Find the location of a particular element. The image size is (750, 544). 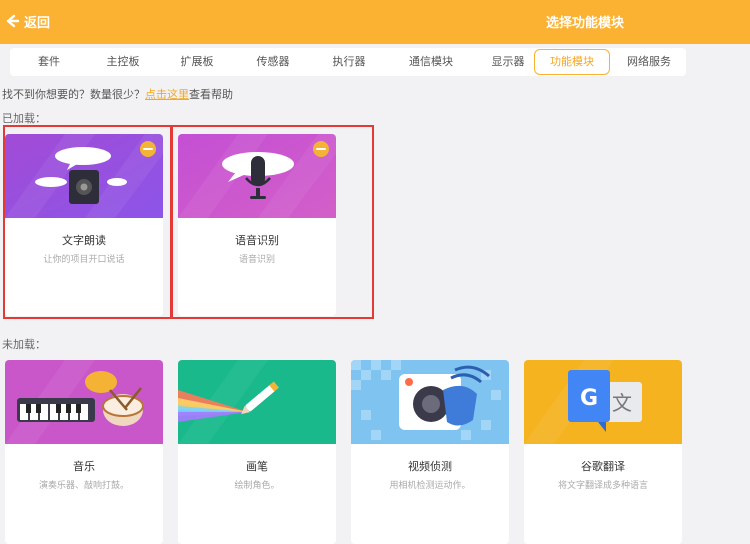

hint-text: 找不到你想要的？数量很少？ is located at coordinates (73, 94).